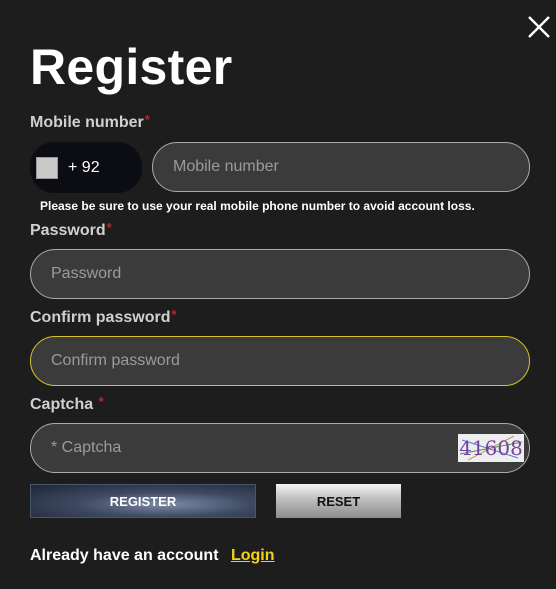 The image size is (556, 589). I want to click on captcha-label-text: Captcha, so click(62, 404).